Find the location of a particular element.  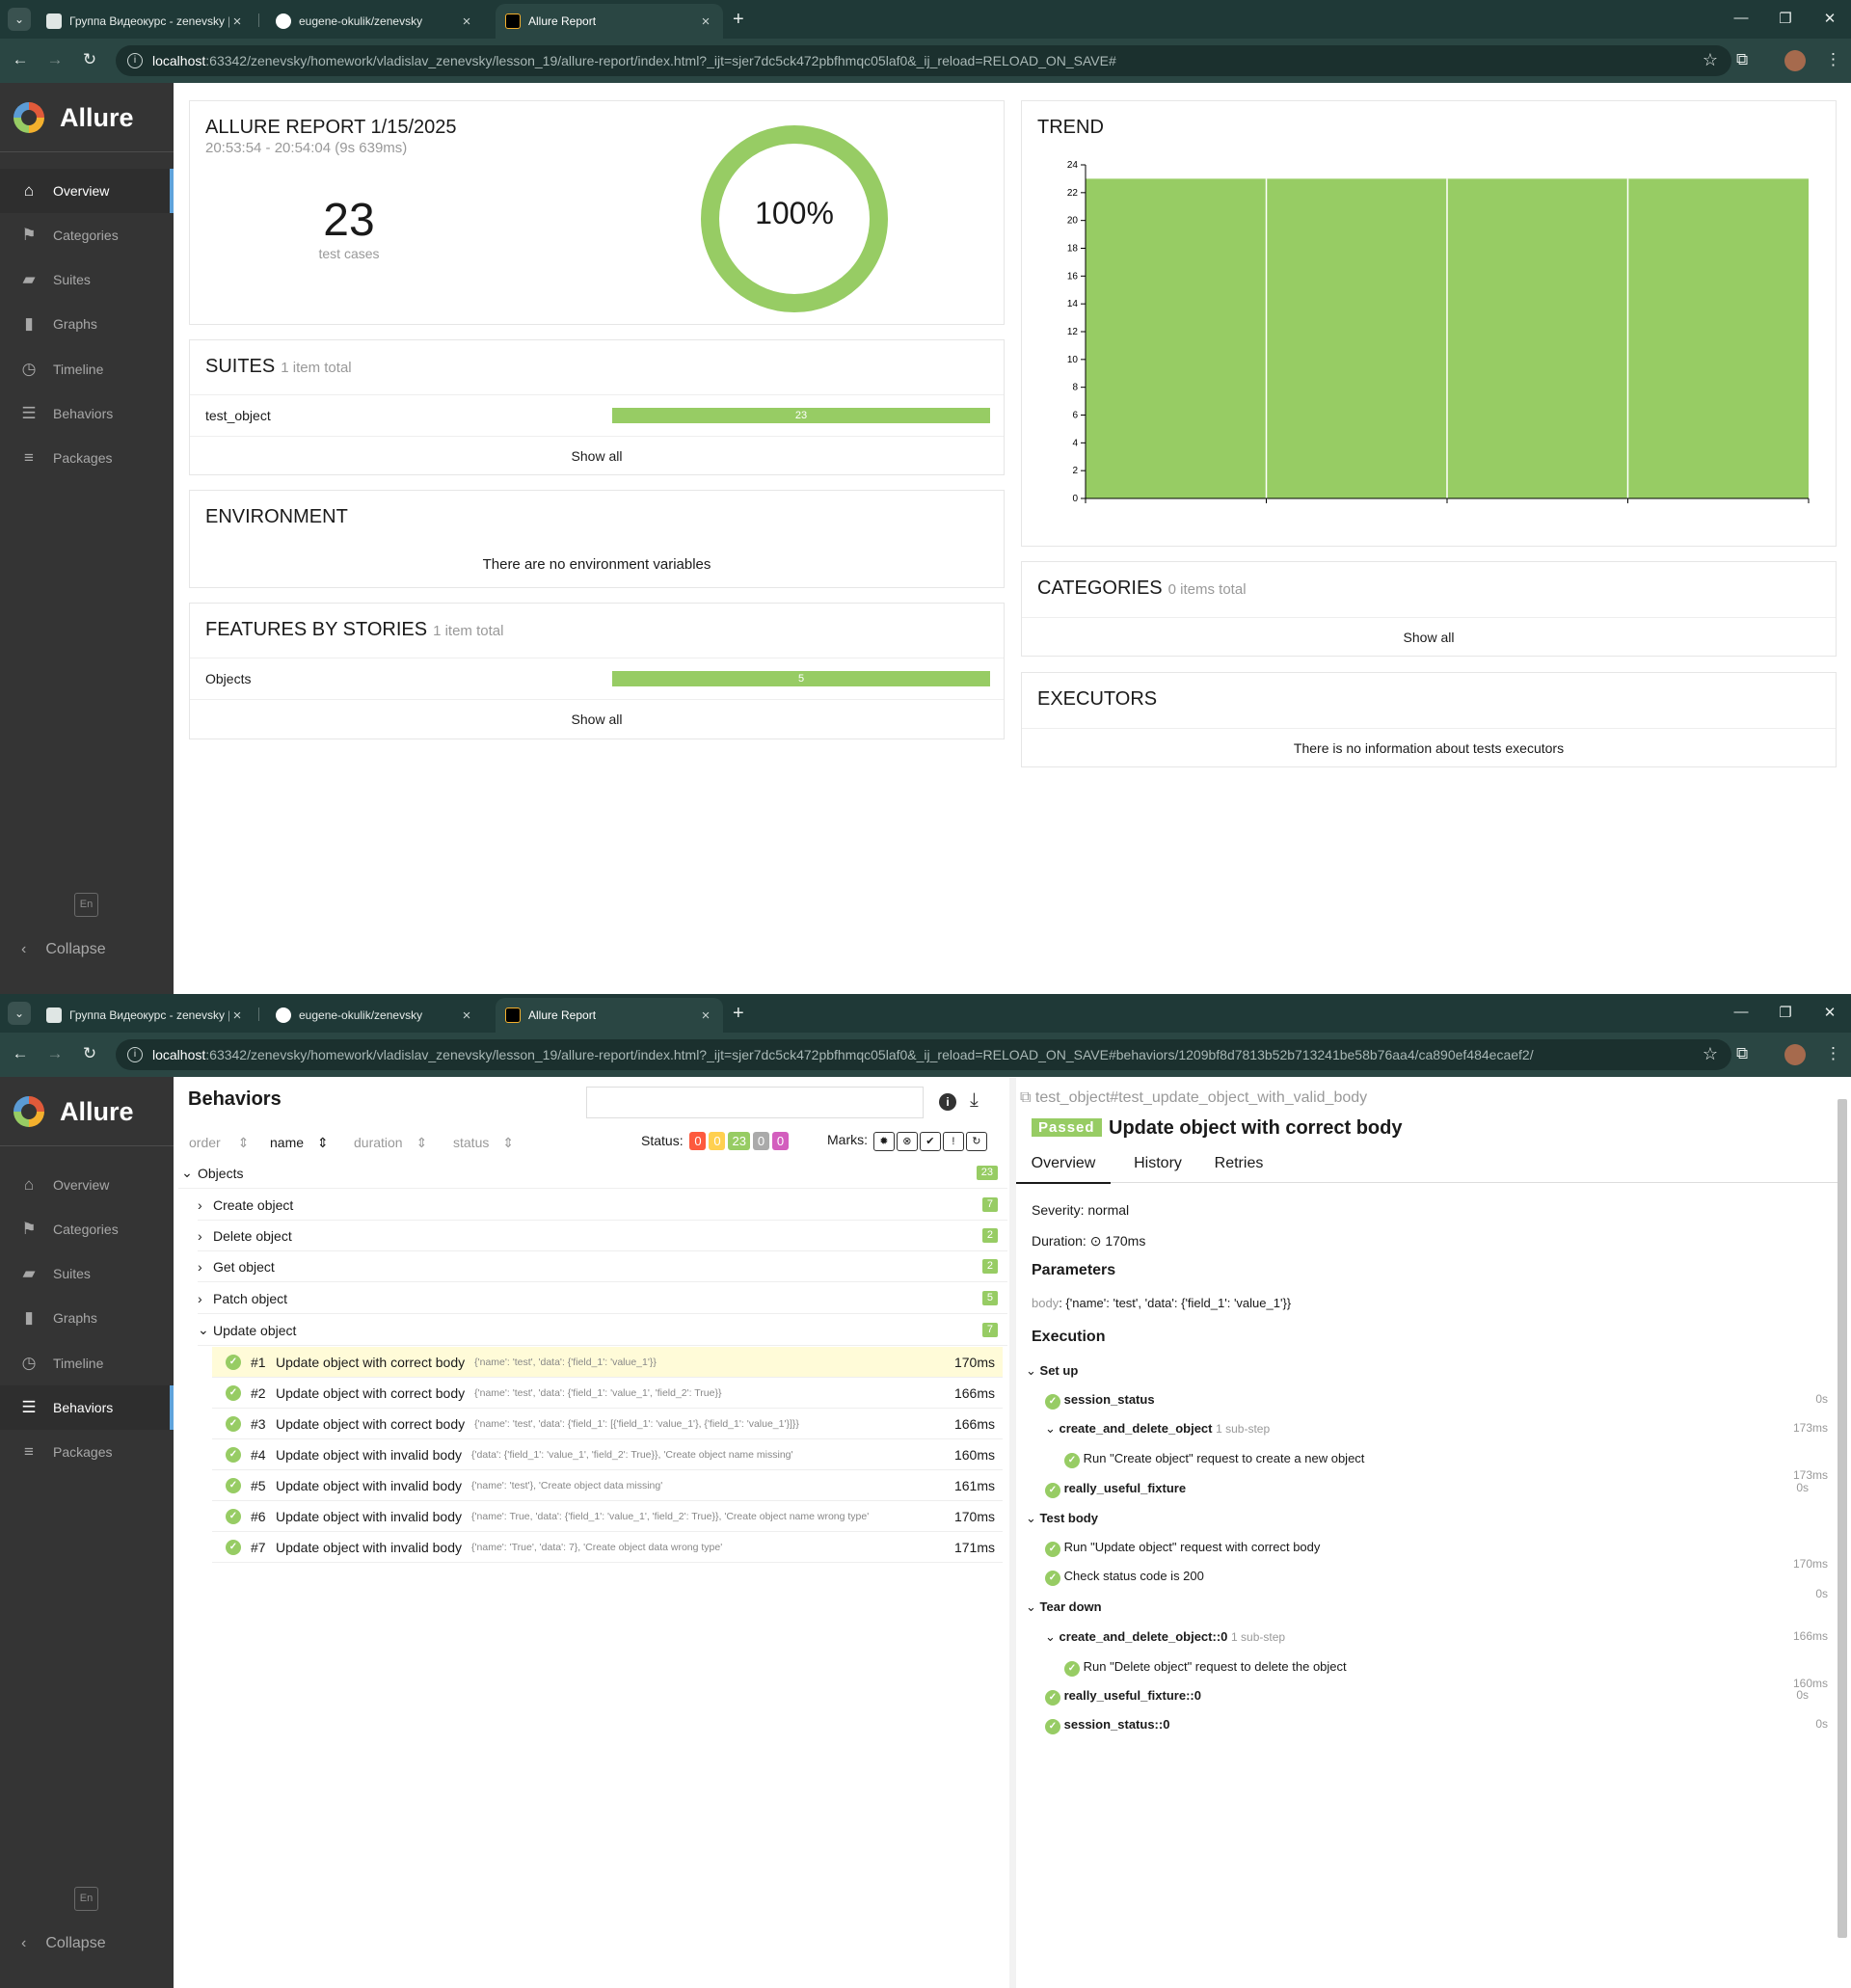

copy-icon: ⧉ is located at coordinates (1025, 1097).